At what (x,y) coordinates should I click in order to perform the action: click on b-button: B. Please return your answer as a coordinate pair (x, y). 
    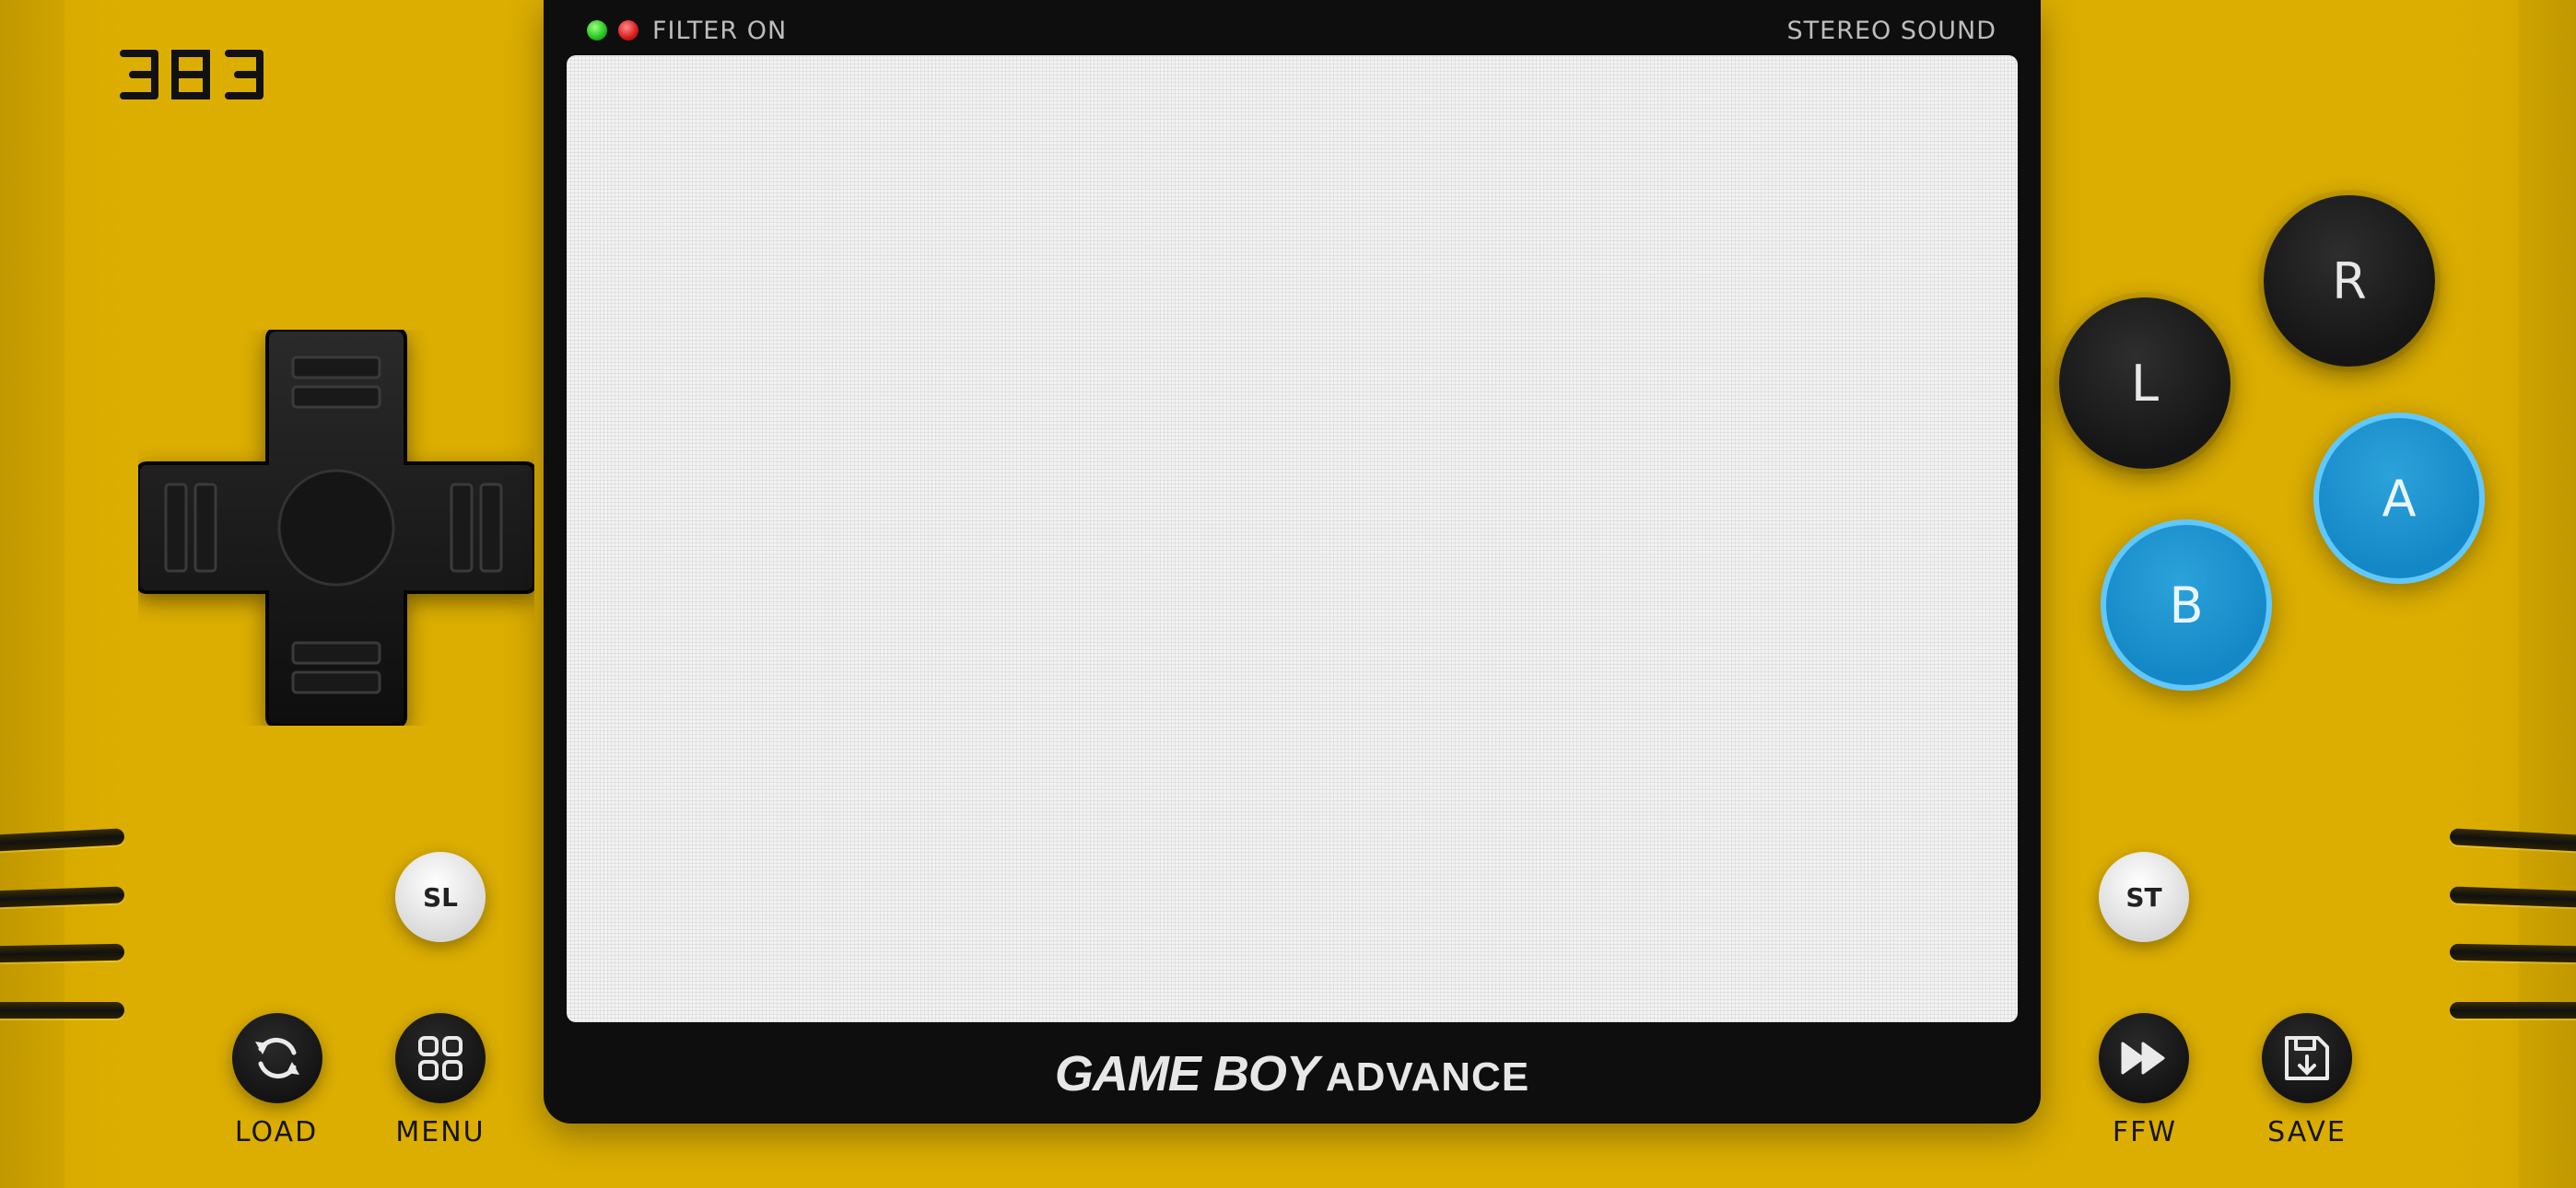
    Looking at the image, I should click on (2186, 605).